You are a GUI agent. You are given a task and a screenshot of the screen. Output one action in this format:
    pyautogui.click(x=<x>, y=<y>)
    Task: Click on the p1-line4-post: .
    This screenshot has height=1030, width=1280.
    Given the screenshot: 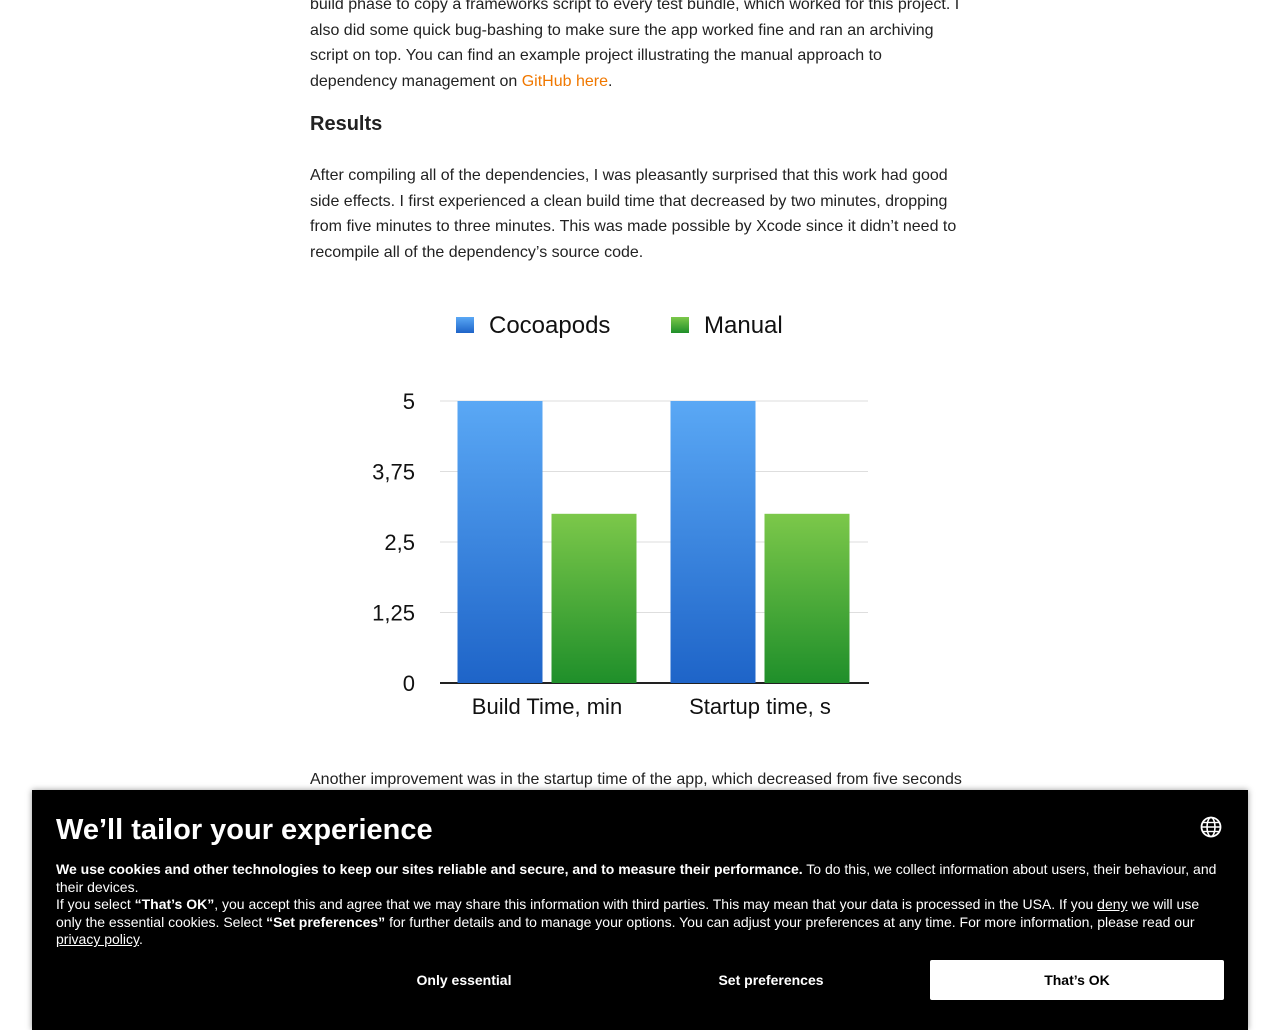 What is the action you would take?
    pyautogui.click(x=610, y=81)
    